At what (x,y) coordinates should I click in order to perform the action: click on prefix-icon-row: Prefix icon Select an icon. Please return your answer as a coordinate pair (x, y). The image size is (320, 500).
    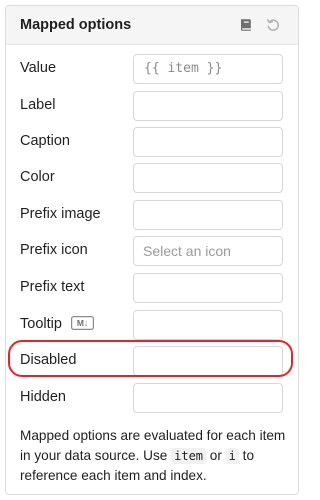
    Looking at the image, I should click on (152, 251).